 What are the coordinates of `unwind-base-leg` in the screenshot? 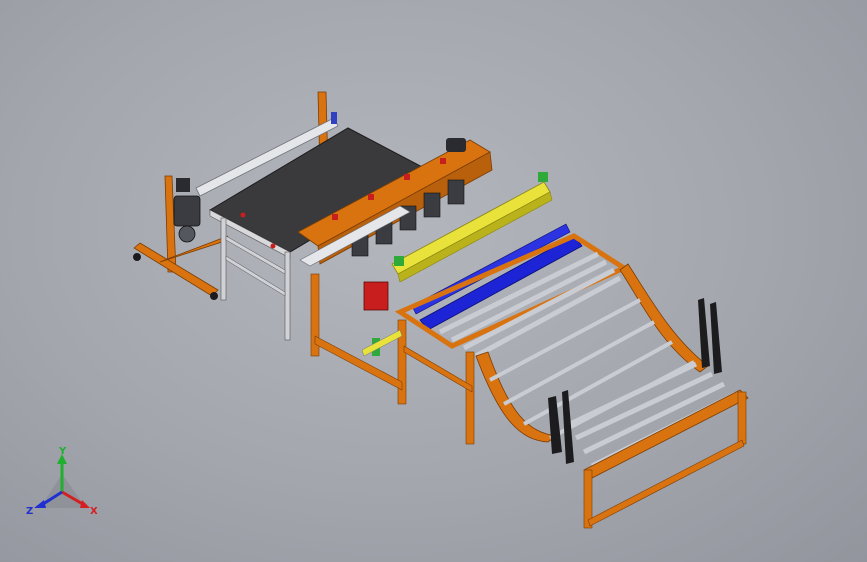 It's located at (176, 269).